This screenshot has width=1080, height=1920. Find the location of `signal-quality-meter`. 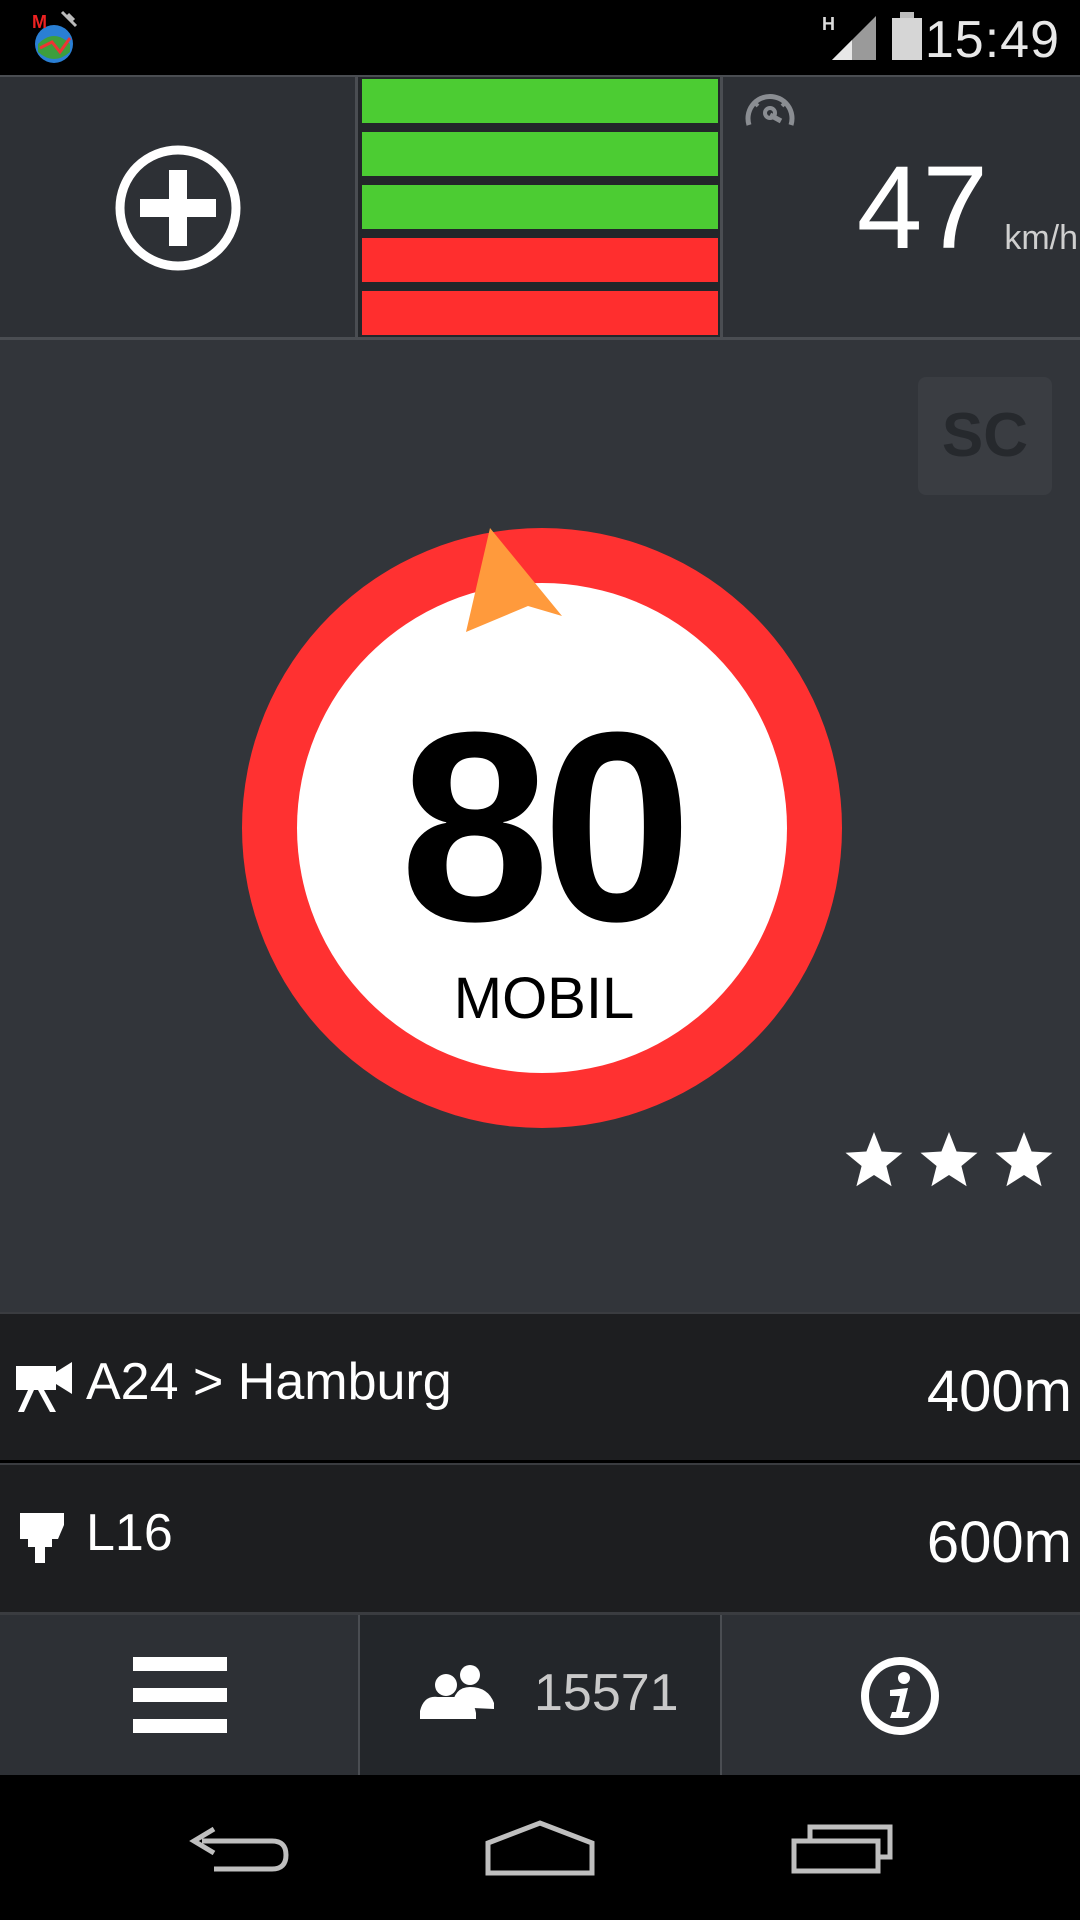

signal-quality-meter is located at coordinates (539, 207).